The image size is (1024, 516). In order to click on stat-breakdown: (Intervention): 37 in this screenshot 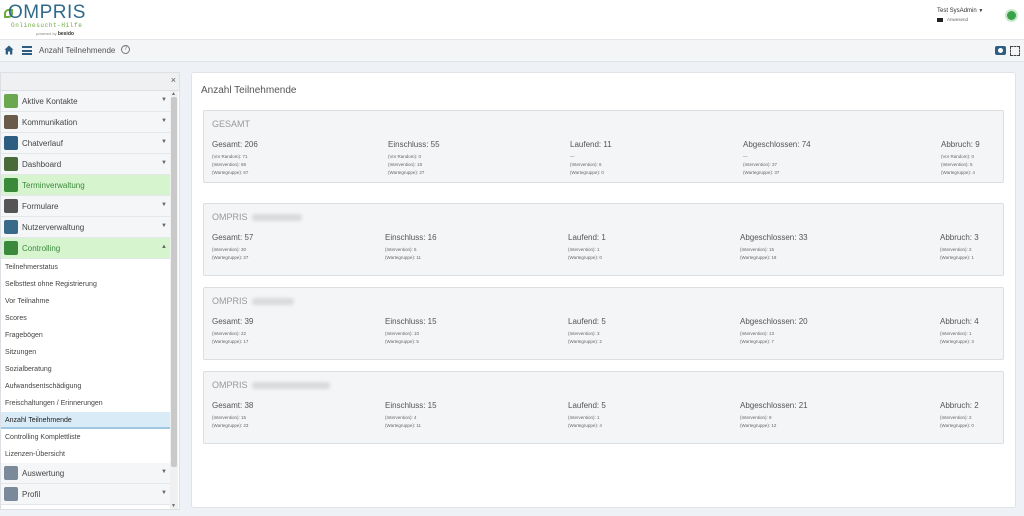, I will do `click(760, 164)`.